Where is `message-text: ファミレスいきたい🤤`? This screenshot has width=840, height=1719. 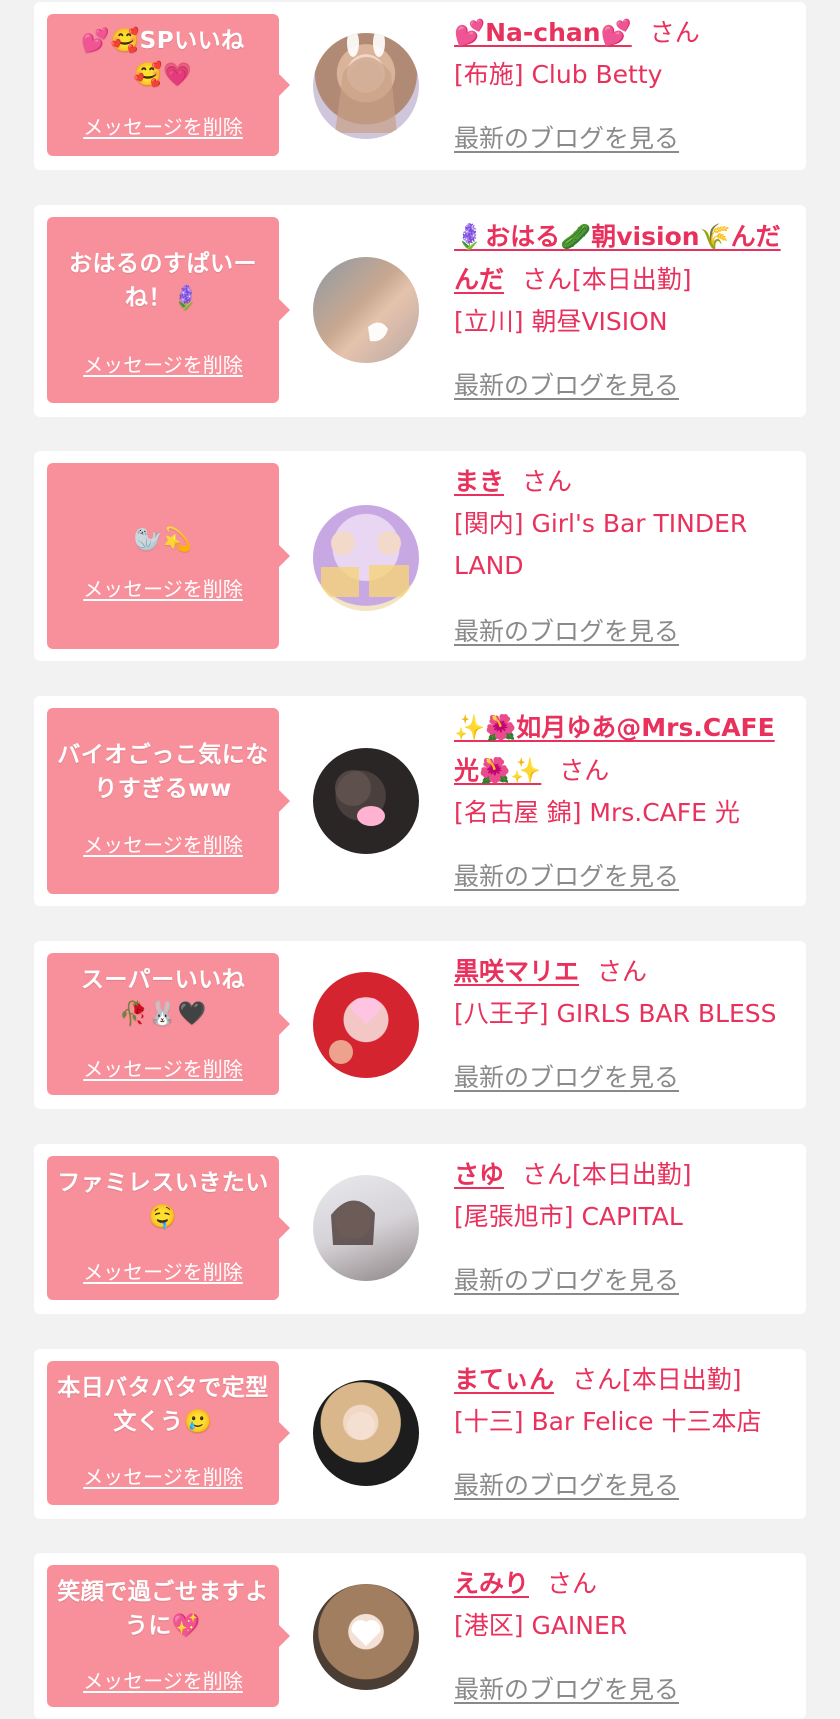 message-text: ファミレスいきたい🤤 is located at coordinates (163, 1200).